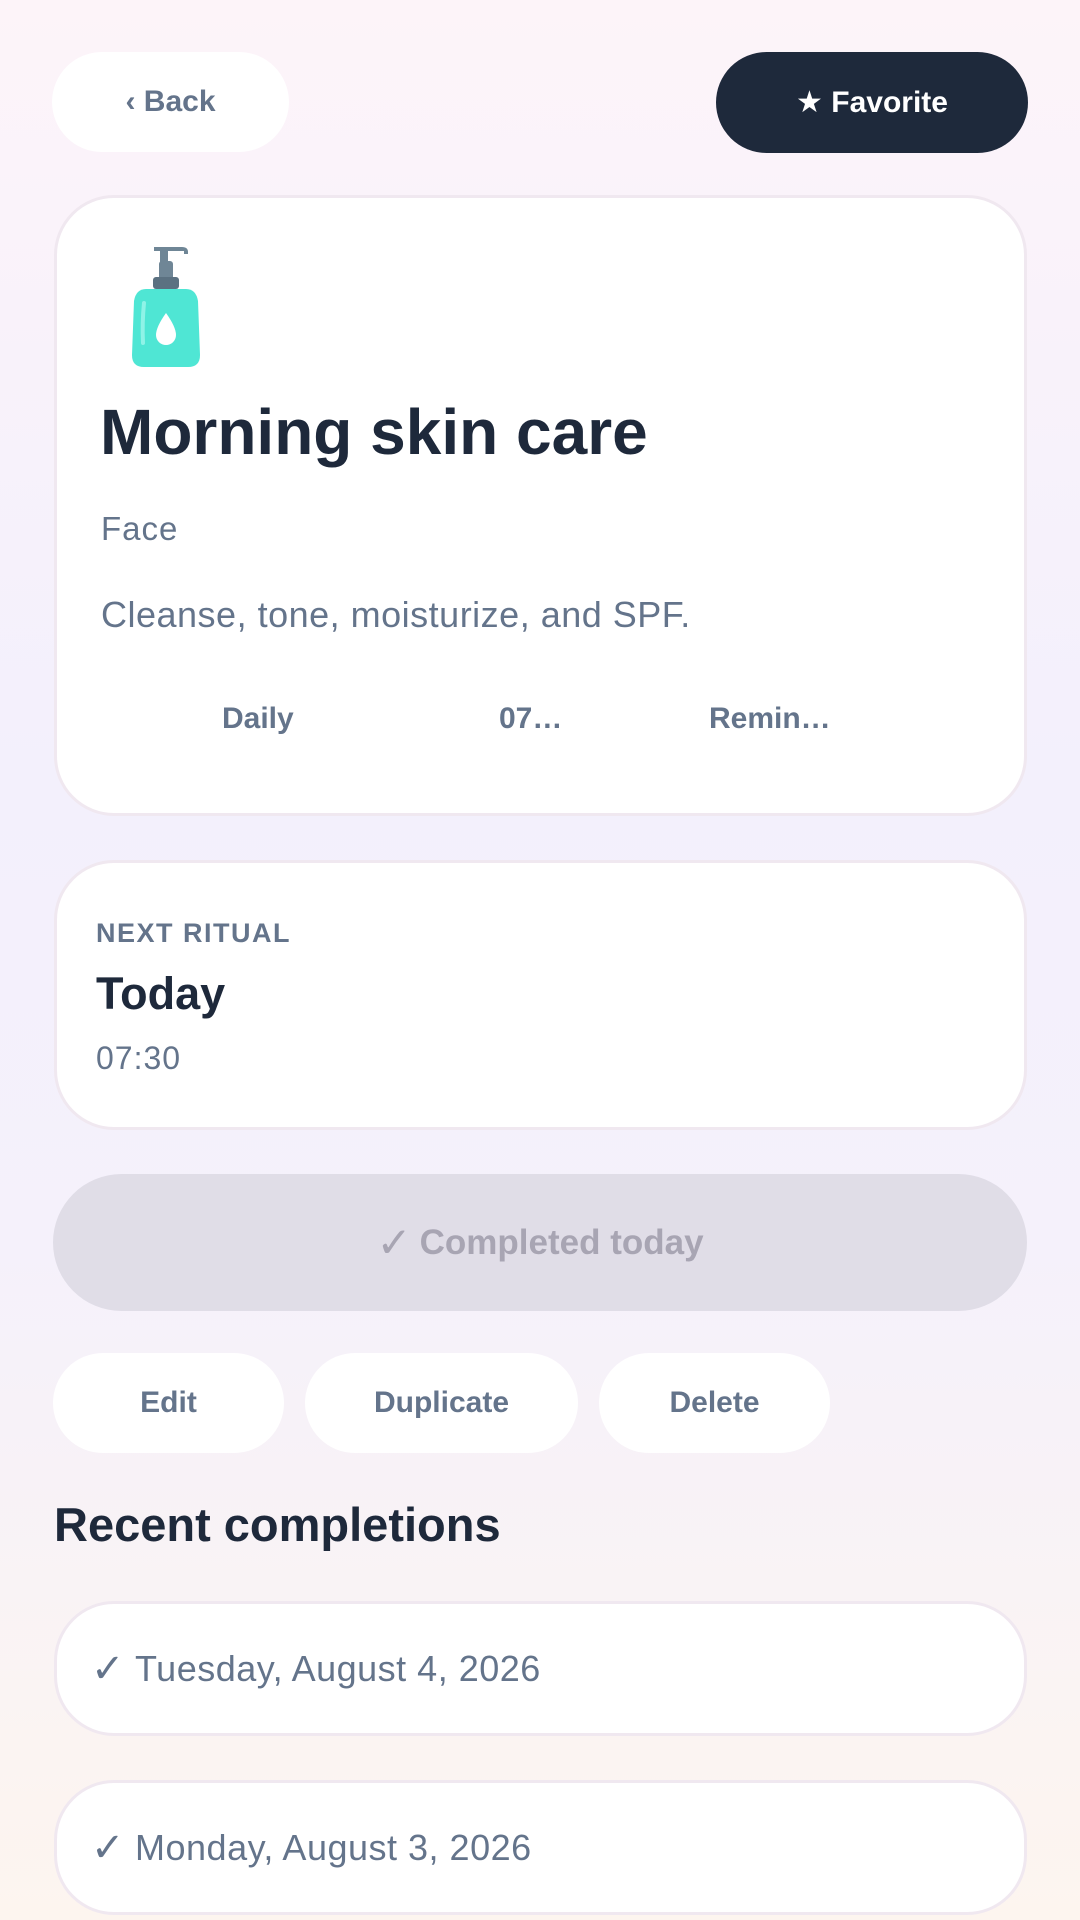  Describe the element at coordinates (161, 993) in the screenshot. I see `next-ritual-day: Today` at that location.